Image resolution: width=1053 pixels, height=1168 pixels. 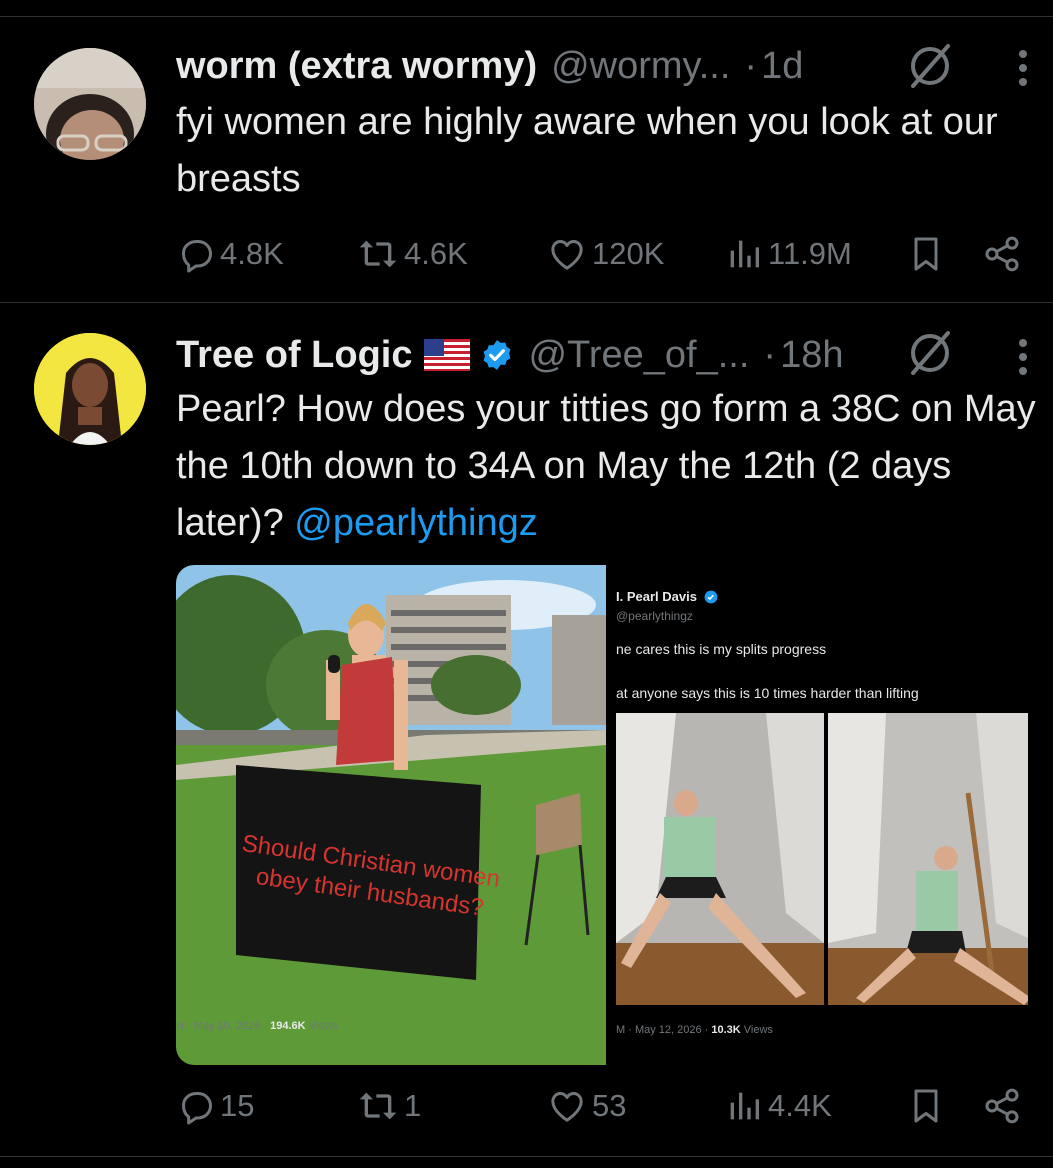 What do you see at coordinates (288, 1026) in the screenshot?
I see `caption-views: 194.6K` at bounding box center [288, 1026].